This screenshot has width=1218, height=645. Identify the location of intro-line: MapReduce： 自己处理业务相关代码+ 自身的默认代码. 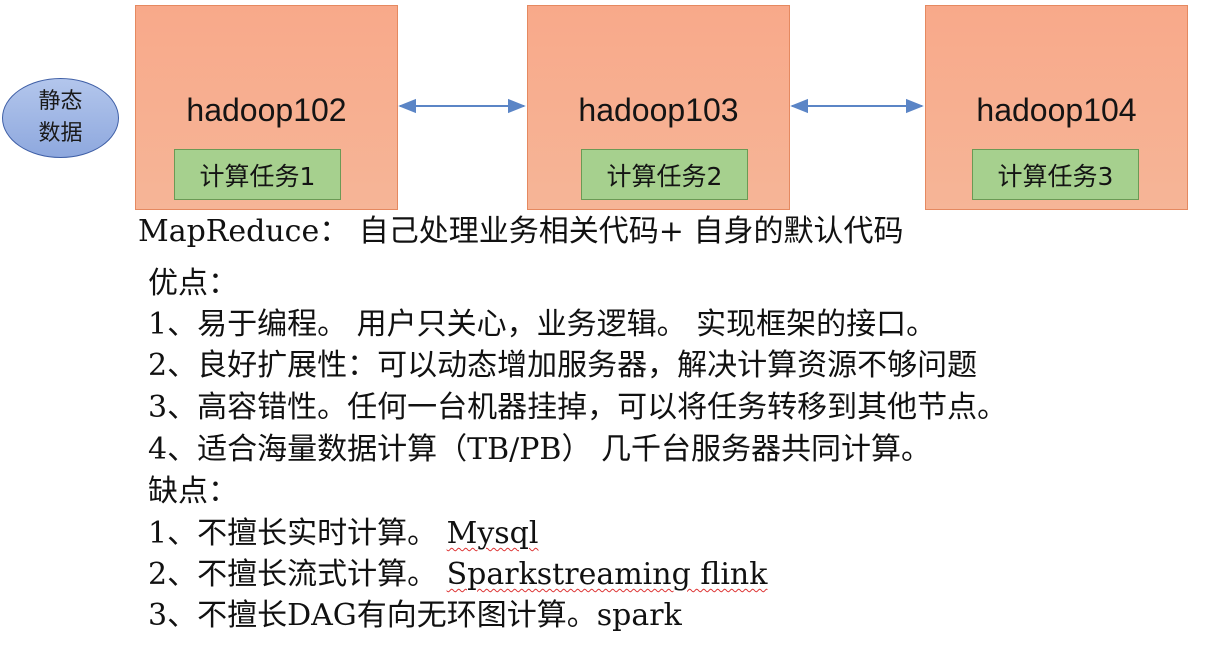
(521, 231).